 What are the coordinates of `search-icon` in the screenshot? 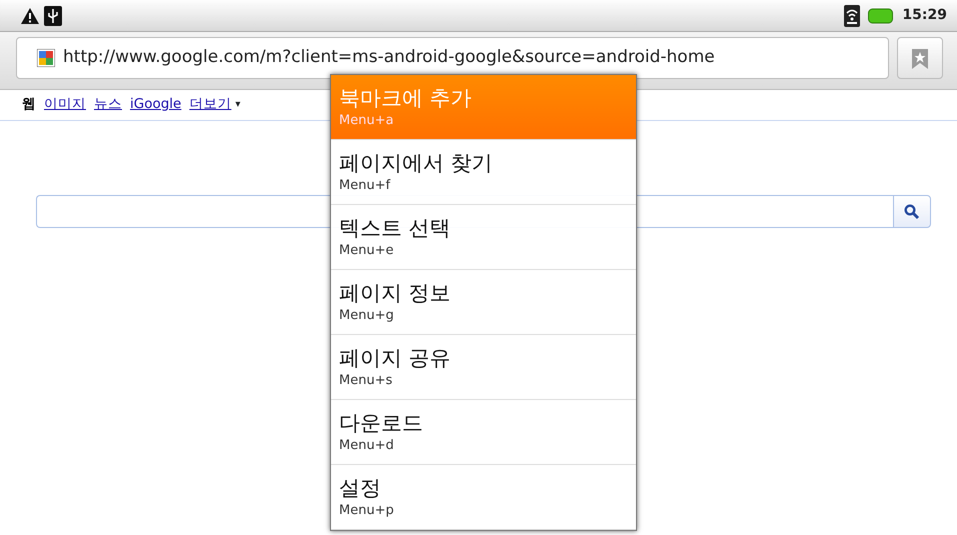 It's located at (912, 212).